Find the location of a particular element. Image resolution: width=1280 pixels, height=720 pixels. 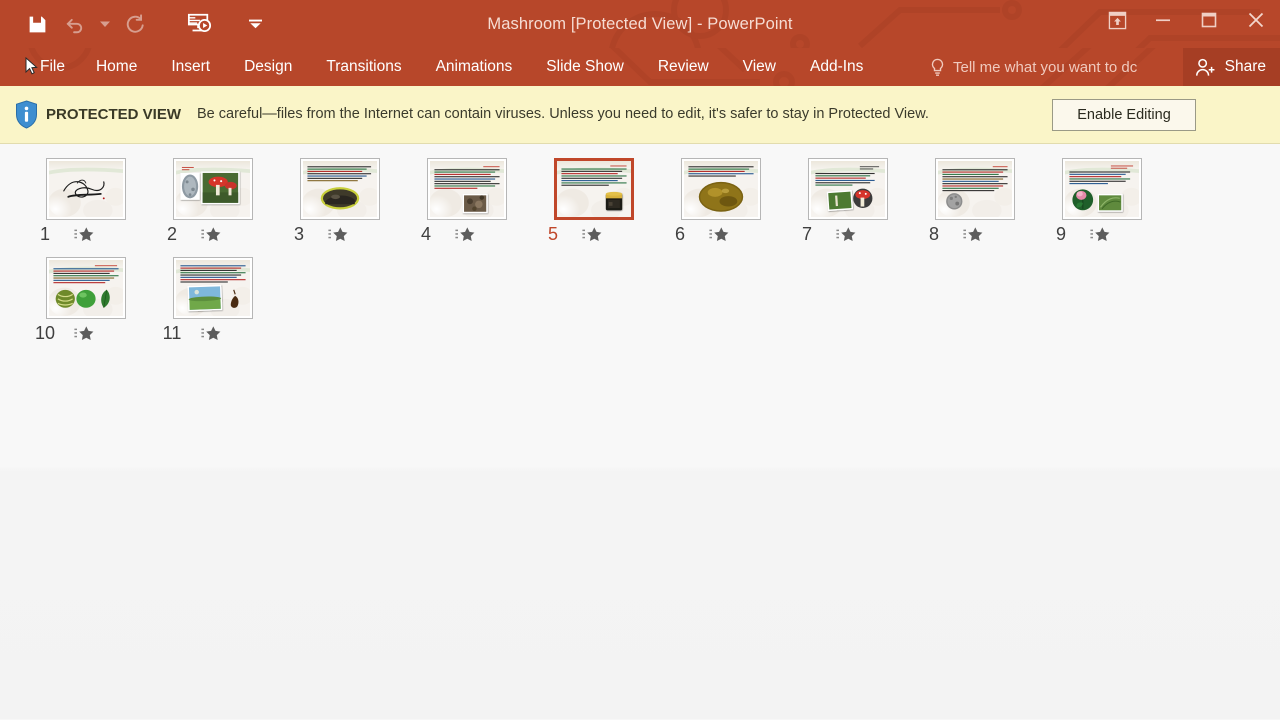

slide-meta: 3 is located at coordinates (339, 232).